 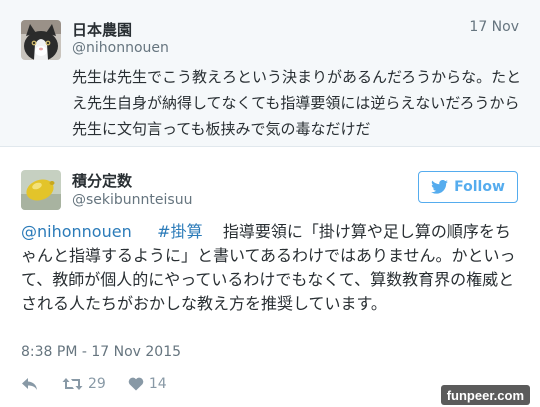 I want to click on cat-avatar, so click(x=41, y=40).